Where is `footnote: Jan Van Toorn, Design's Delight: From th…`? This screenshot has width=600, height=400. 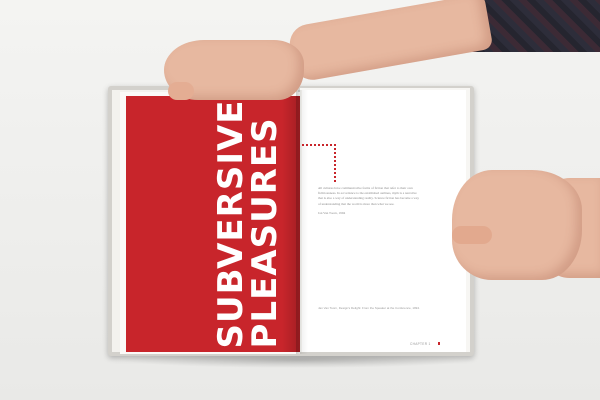 footnote: Jan Van Toorn, Design's Delight: From th… is located at coordinates (369, 308).